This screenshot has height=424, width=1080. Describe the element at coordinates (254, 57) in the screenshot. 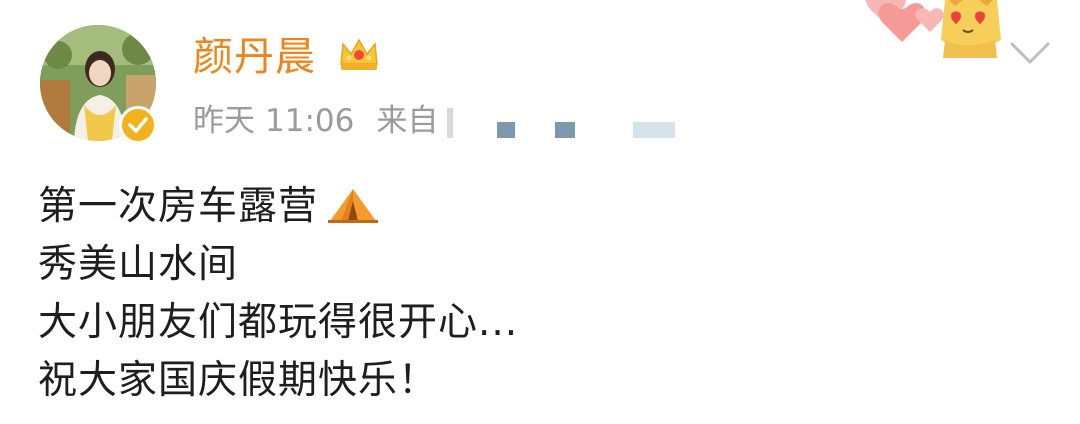

I see `username: 颜丹晨` at that location.